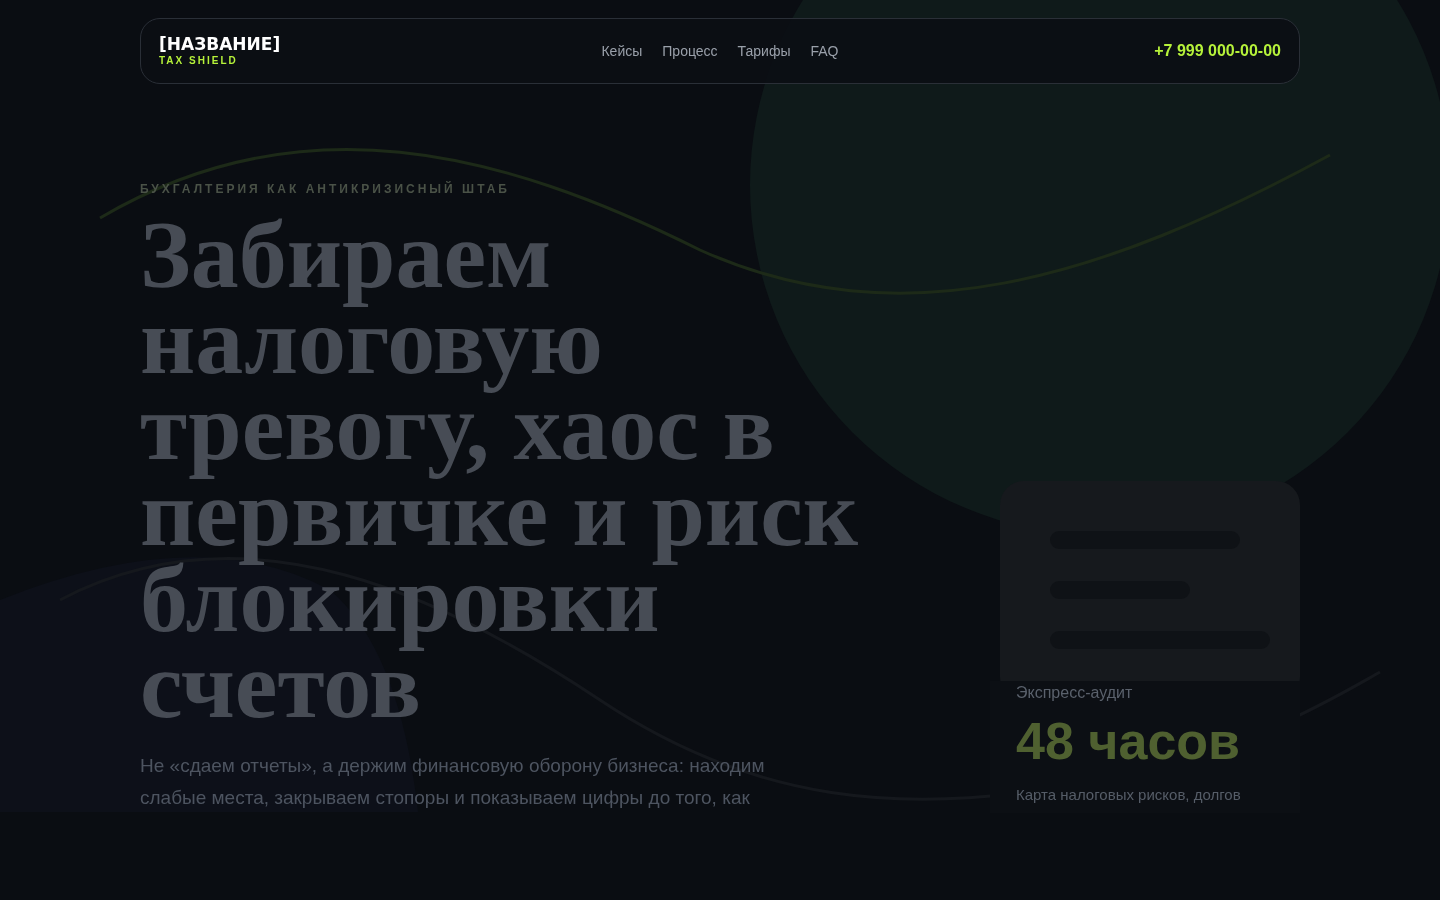 This screenshot has height=900, width=1440. What do you see at coordinates (690, 51) in the screenshot?
I see `nav-link: Процесс` at bounding box center [690, 51].